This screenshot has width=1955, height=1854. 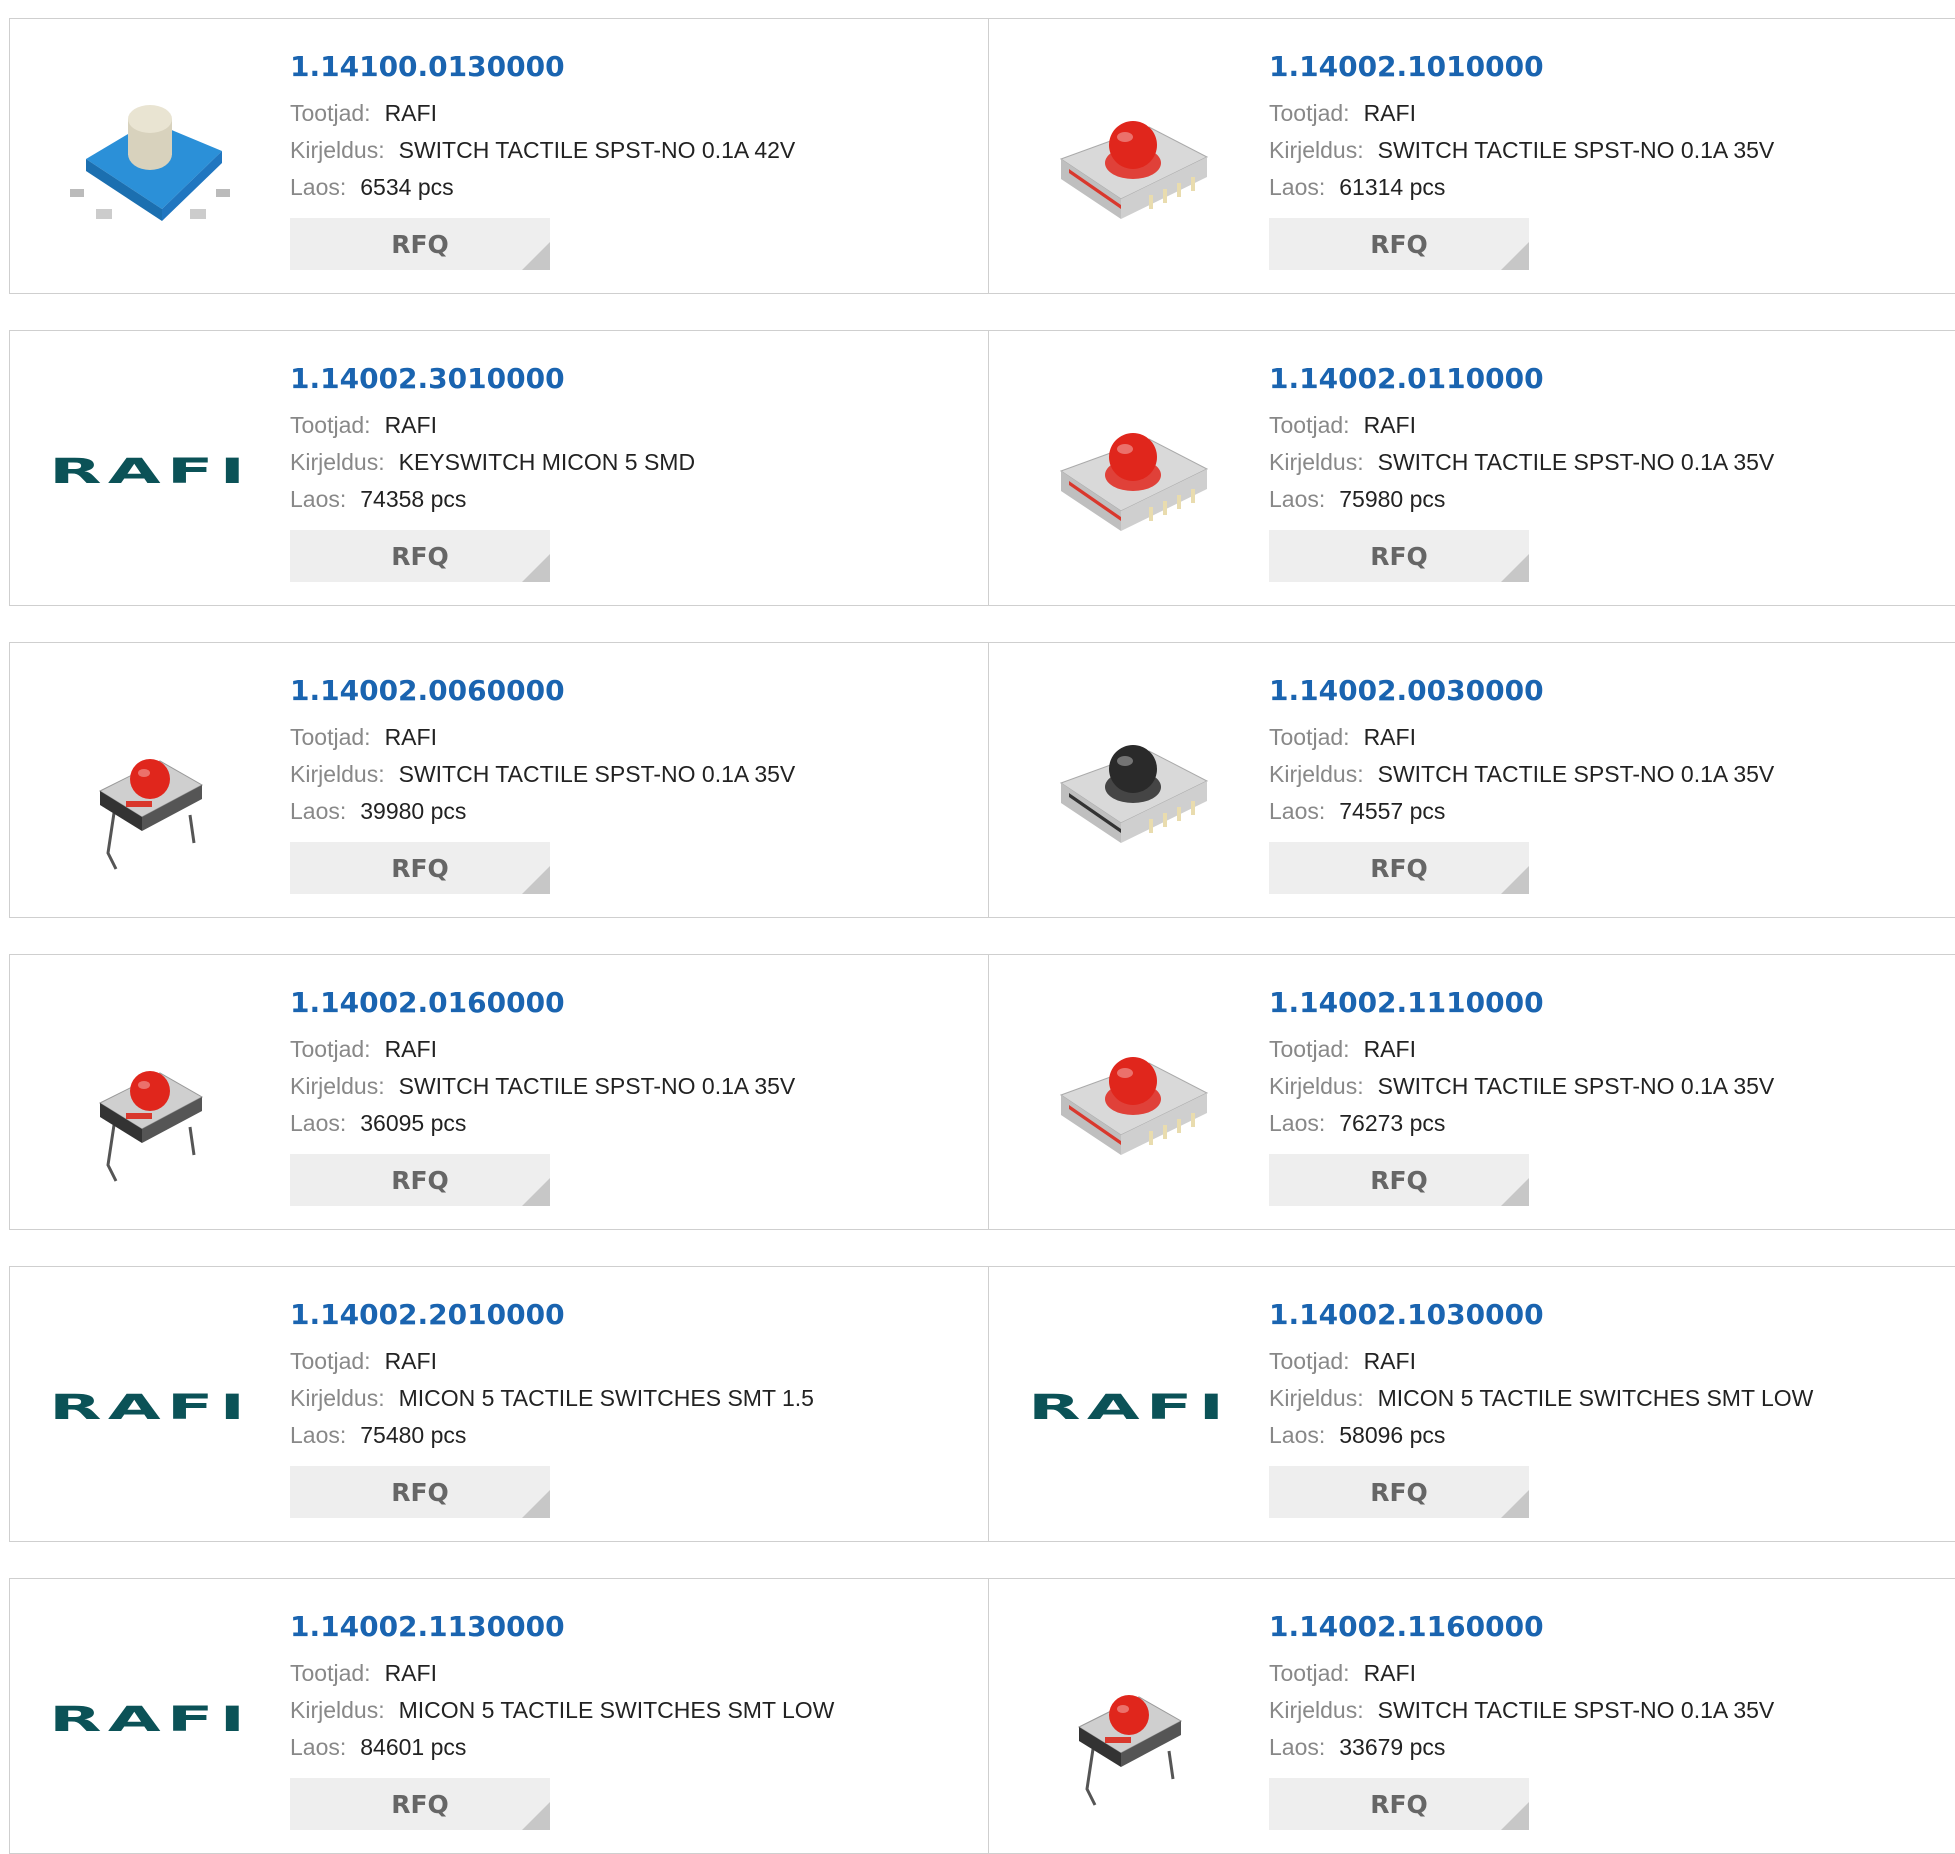 What do you see at coordinates (606, 1398) in the screenshot?
I see `description-value: MICON 5 TACTILE SWITCHES SMT 1.5` at bounding box center [606, 1398].